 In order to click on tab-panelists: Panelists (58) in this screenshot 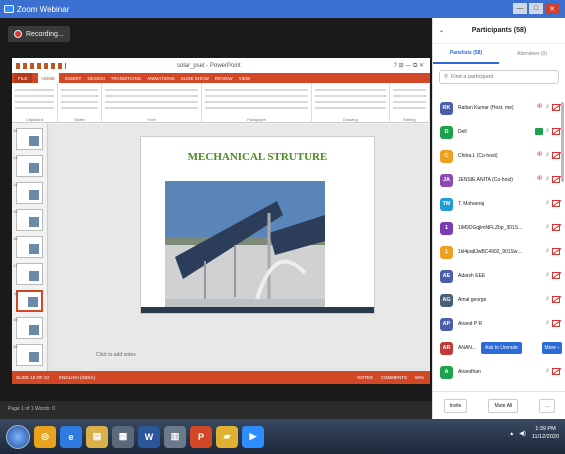, I will do `click(466, 54)`.